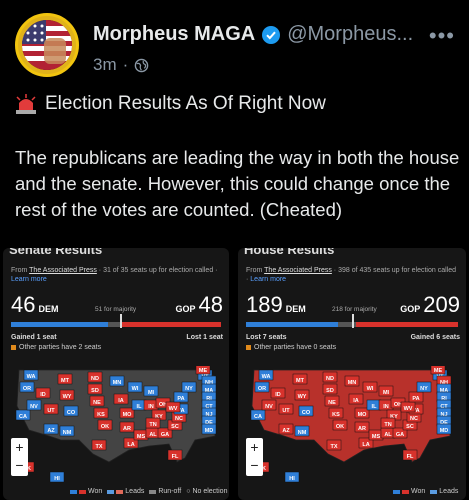 This screenshot has height=500, width=469. Describe the element at coordinates (60, 347) in the screenshot. I see `other-text: Other parties have 2 seats` at that location.